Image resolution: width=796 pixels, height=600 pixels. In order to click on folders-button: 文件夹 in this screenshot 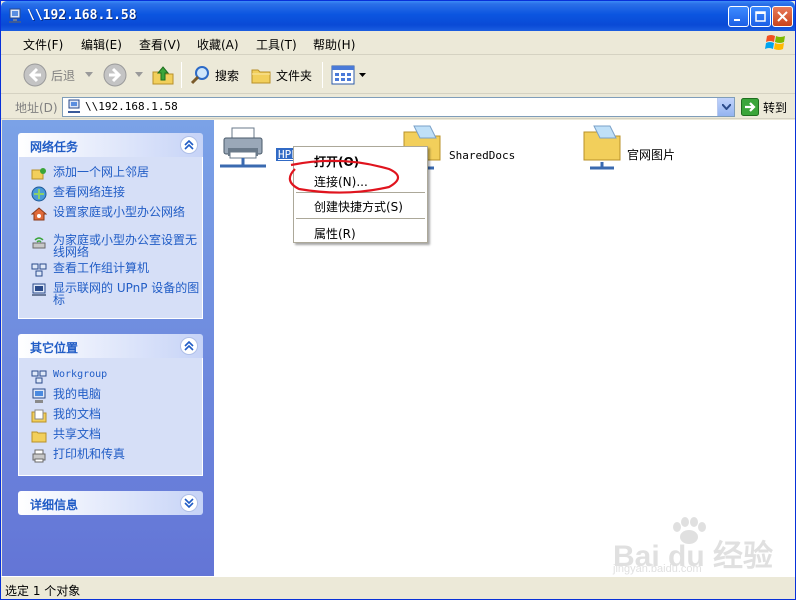, I will do `click(281, 75)`.